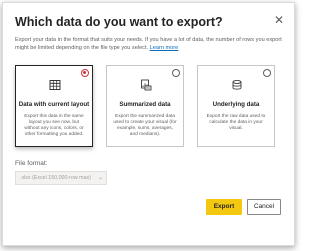  Describe the element at coordinates (224, 207) in the screenshot. I see `export-button: Export` at that location.